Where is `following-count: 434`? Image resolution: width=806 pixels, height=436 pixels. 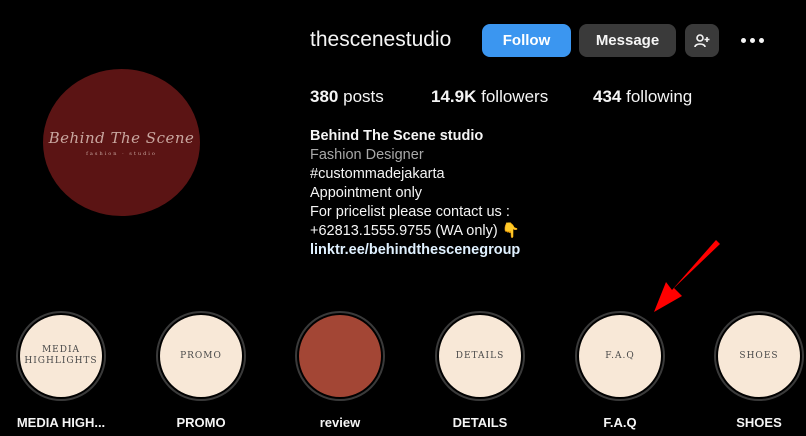 following-count: 434 is located at coordinates (607, 96).